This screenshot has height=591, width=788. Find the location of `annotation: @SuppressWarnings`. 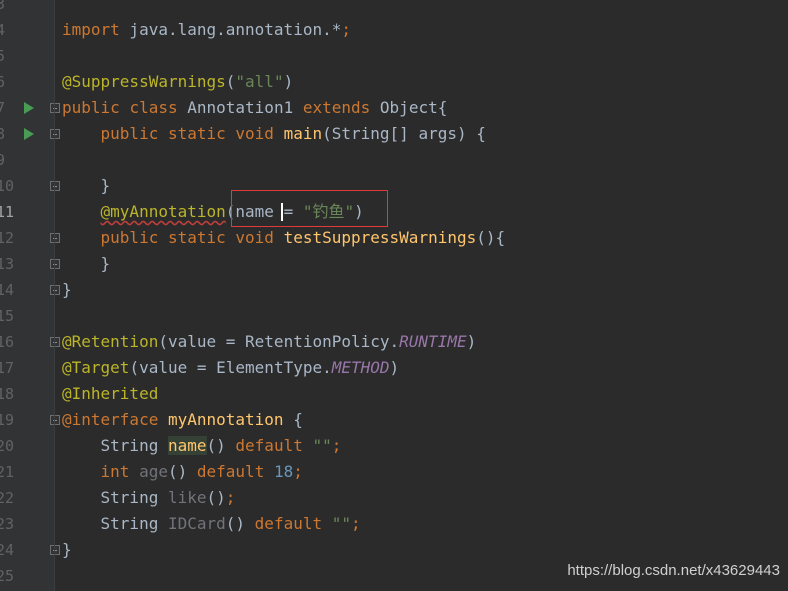

annotation: @SuppressWarnings is located at coordinates (144, 81).